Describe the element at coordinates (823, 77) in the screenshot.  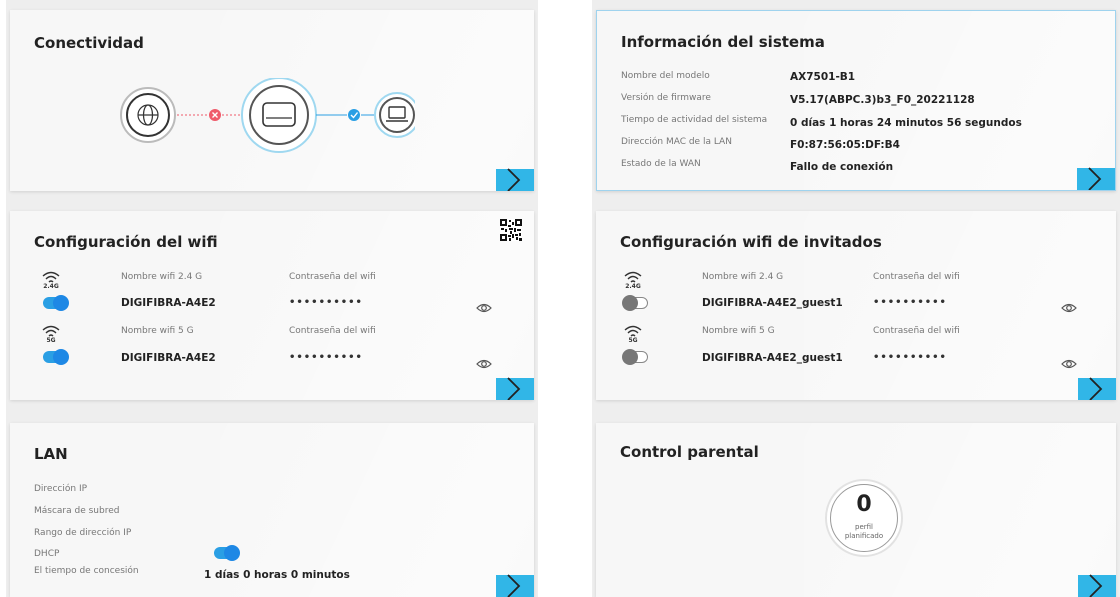
I see `model-value: AX7501-B1` at that location.